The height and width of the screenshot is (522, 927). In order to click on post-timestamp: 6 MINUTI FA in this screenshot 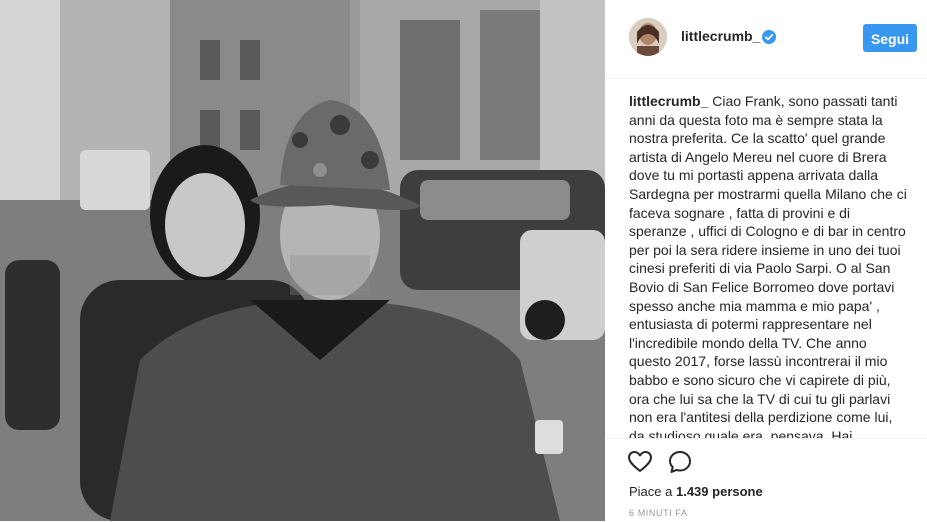, I will do `click(658, 513)`.